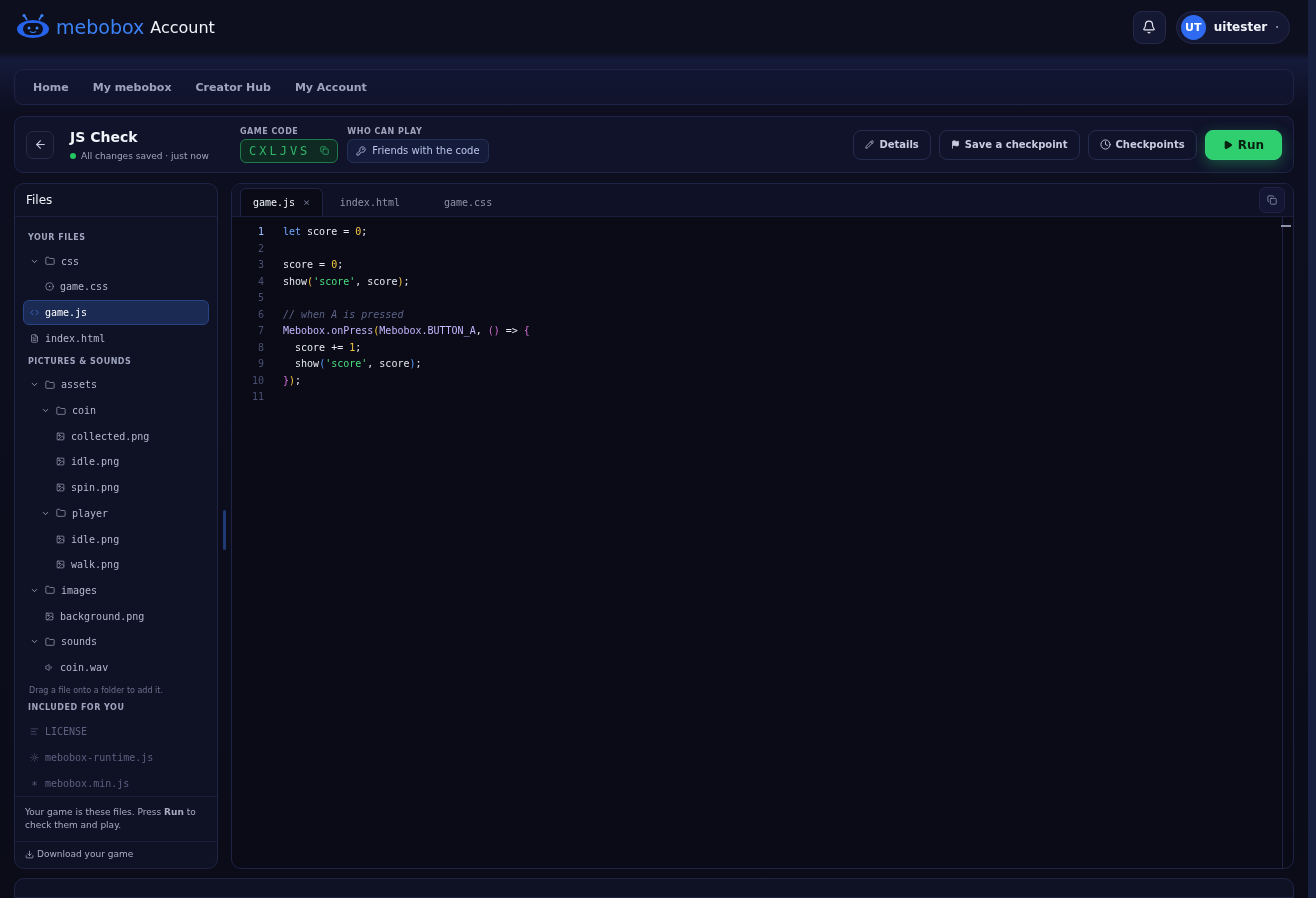  What do you see at coordinates (260, 249) in the screenshot?
I see `line-number: 2` at bounding box center [260, 249].